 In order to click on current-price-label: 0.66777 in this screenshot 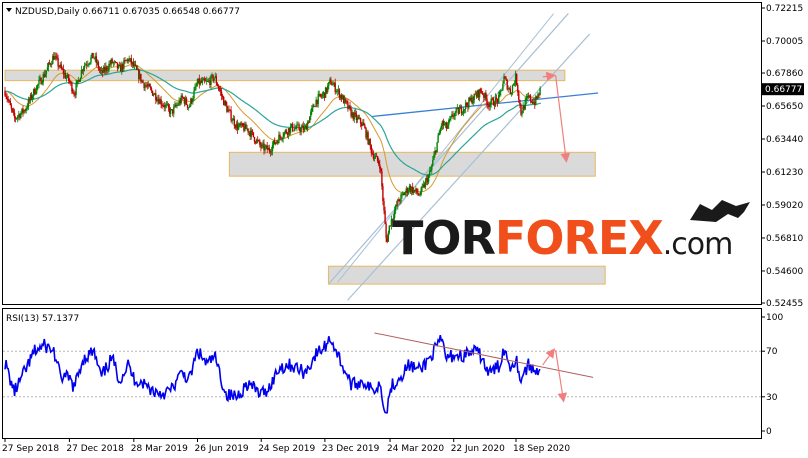, I will do `click(783, 90)`.